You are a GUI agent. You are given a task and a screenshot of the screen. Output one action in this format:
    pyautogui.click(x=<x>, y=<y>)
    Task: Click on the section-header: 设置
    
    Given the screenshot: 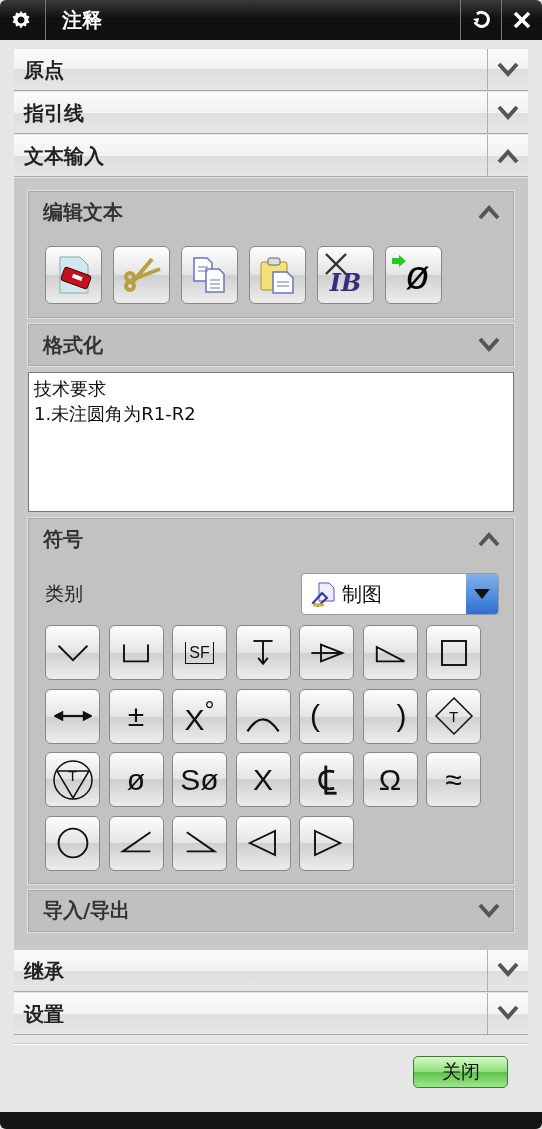 What is the action you would take?
    pyautogui.click(x=271, y=1013)
    